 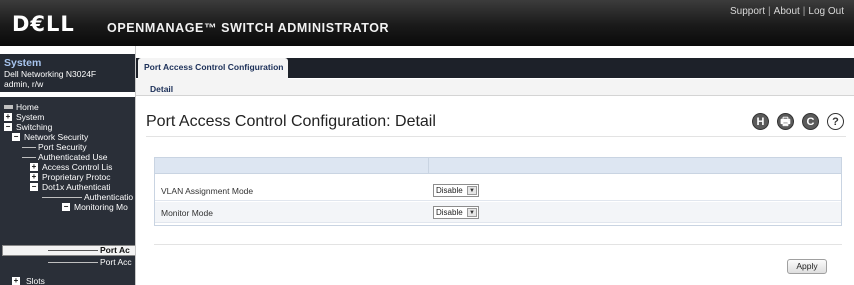 What do you see at coordinates (747, 11) in the screenshot?
I see `support-link: Support` at bounding box center [747, 11].